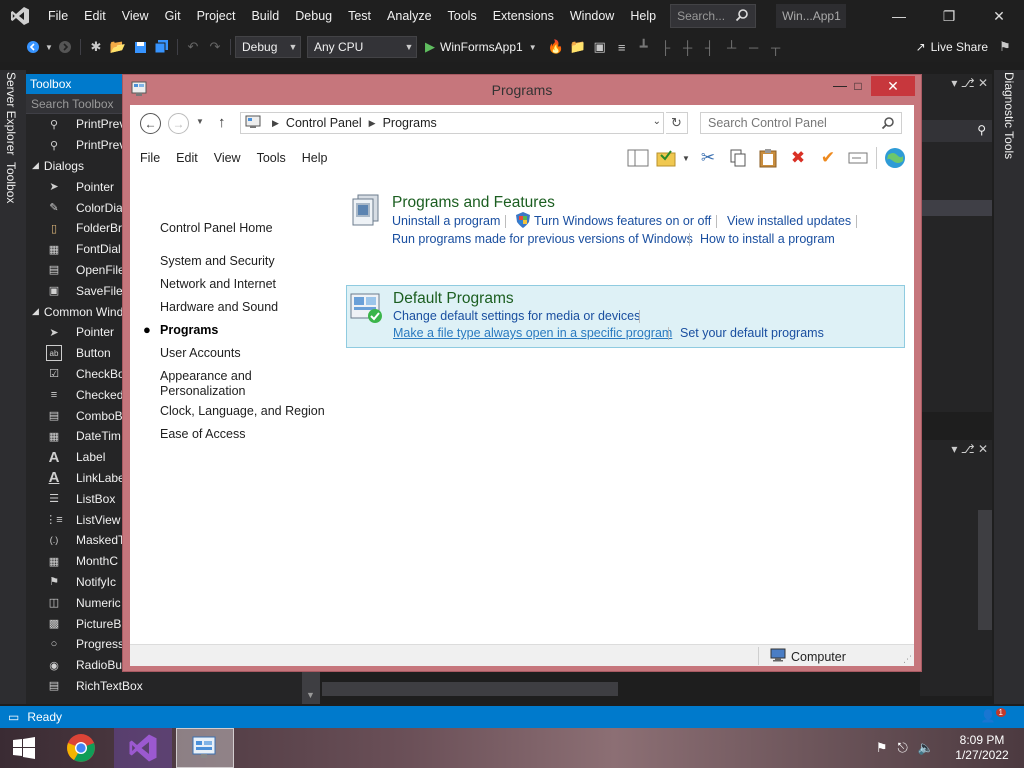  Describe the element at coordinates (452, 123) in the screenshot. I see `address-breadcrumb: ▶ Control Panel ▶ Programs ⌄` at that location.